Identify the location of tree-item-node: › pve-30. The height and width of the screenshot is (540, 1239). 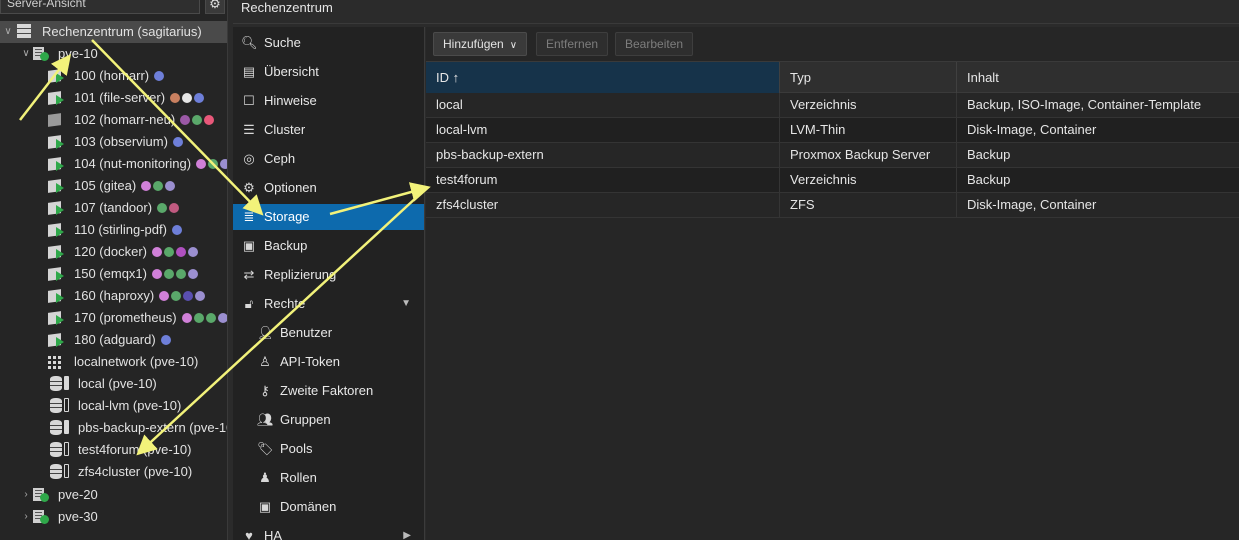
(113, 517).